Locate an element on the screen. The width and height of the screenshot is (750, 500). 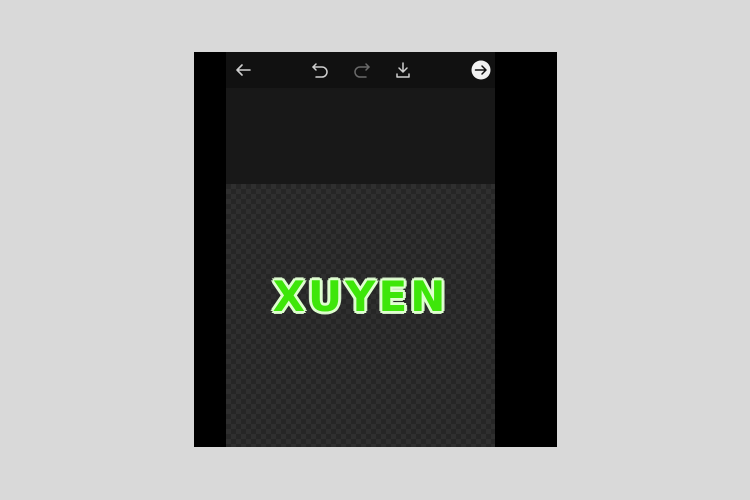
download-icon is located at coordinates (403, 70).